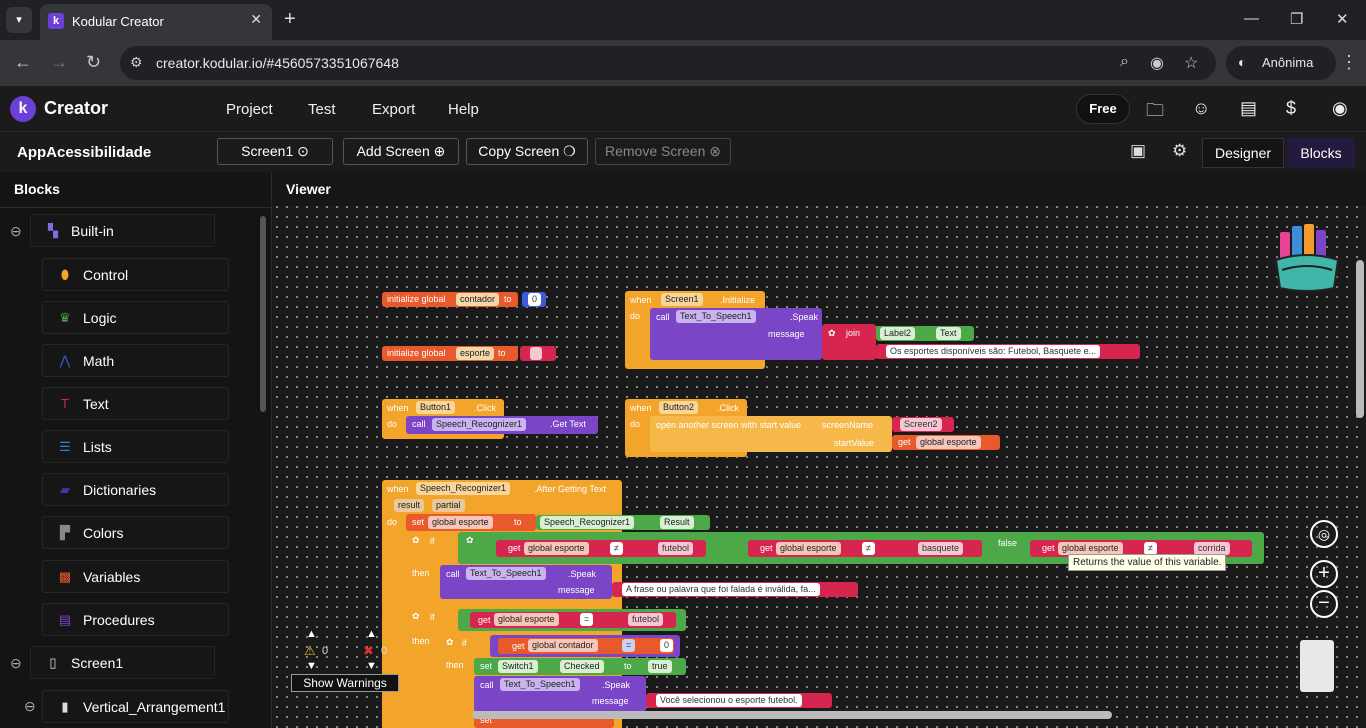  I want to click on collapse-arrangement-icon: ⊖, so click(30, 706).